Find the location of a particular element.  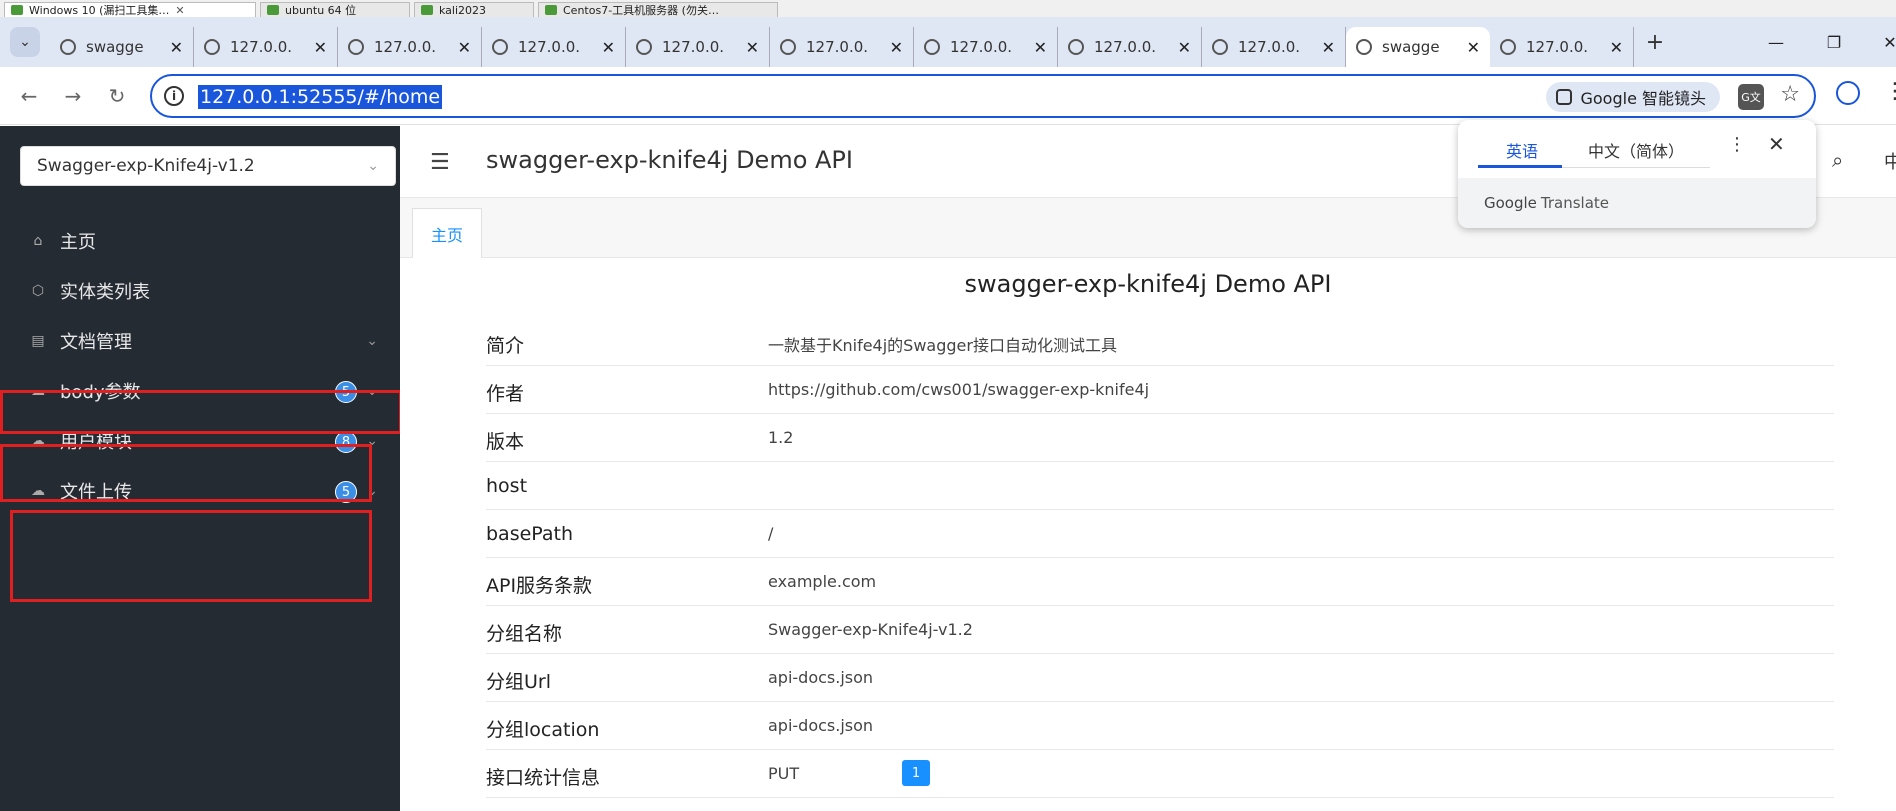

more-options-icon: ⋮ is located at coordinates (1737, 144).